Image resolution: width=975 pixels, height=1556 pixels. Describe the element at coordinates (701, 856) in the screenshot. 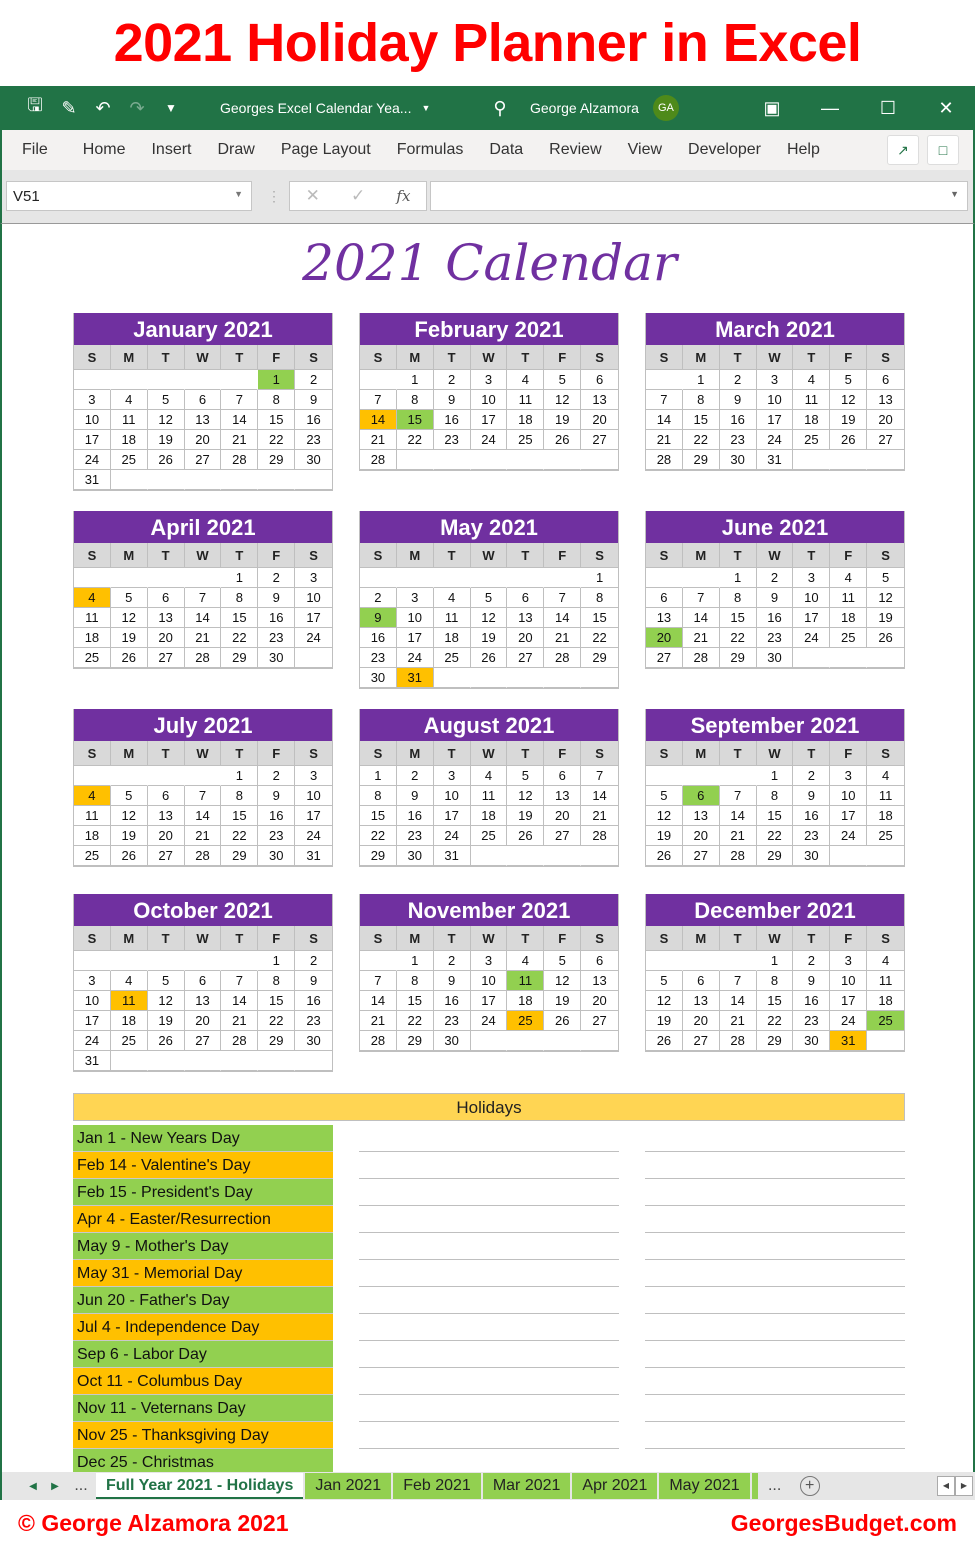

I see `day-cell: 27` at that location.